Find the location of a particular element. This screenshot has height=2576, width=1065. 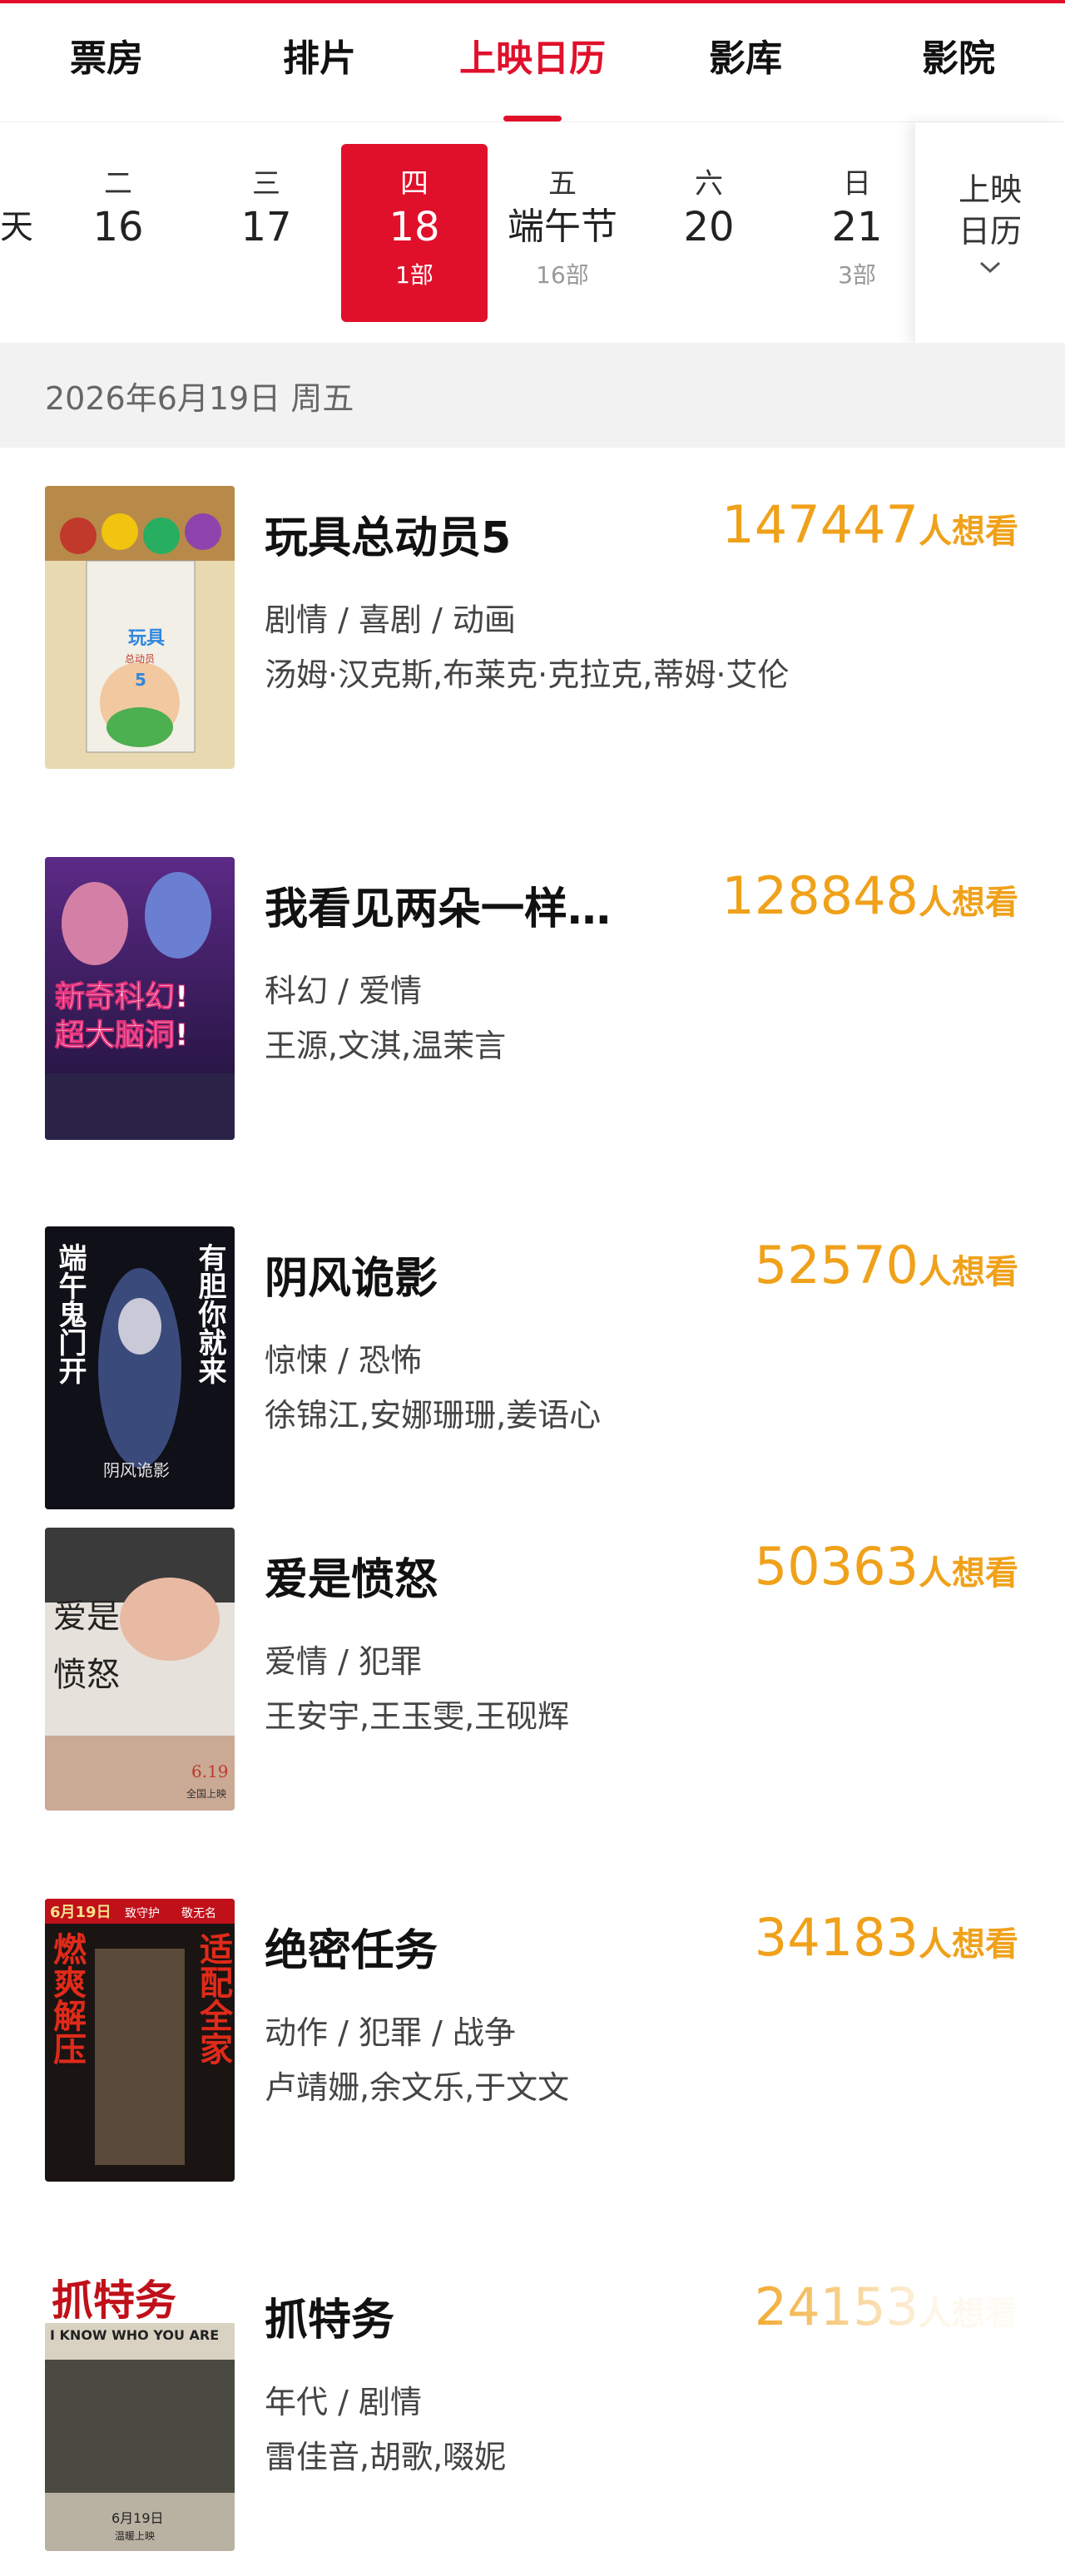

date-item-selected: 四 18 1部 is located at coordinates (414, 233).